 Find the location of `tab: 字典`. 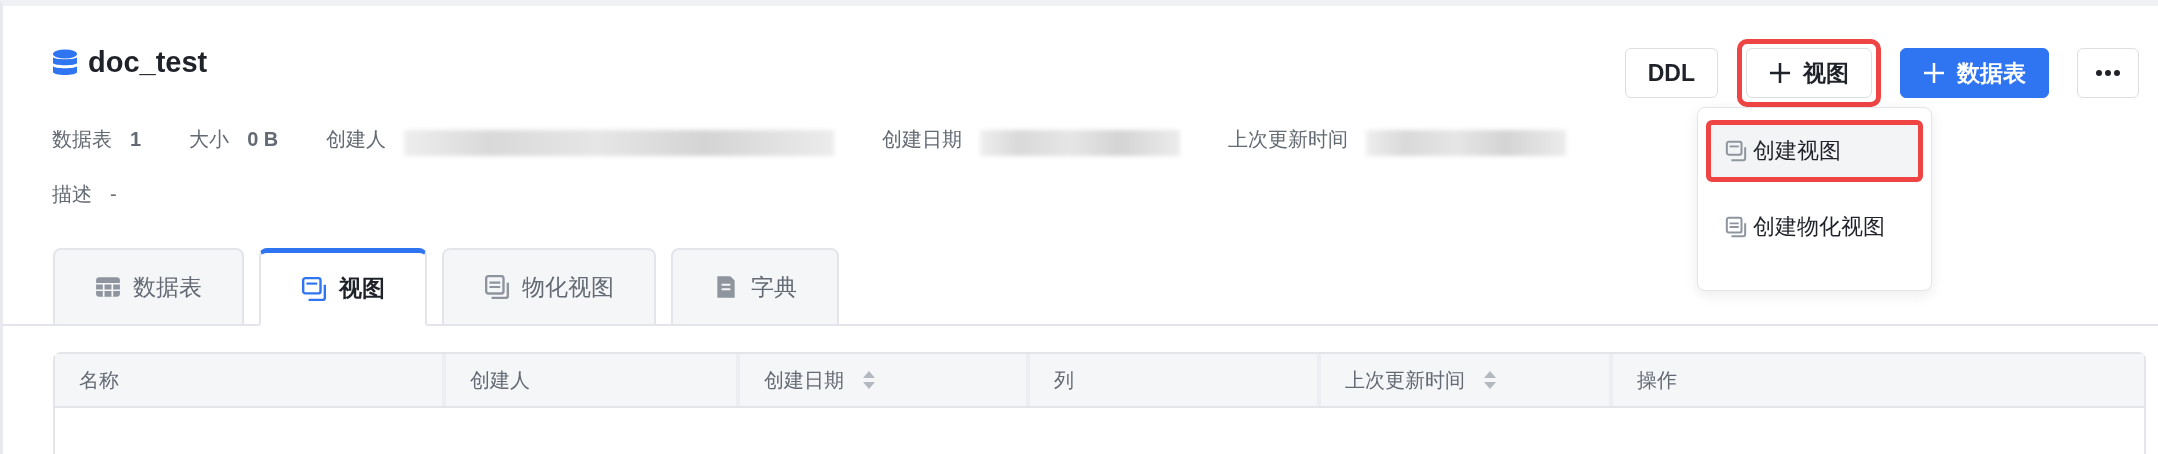

tab: 字典 is located at coordinates (755, 287).